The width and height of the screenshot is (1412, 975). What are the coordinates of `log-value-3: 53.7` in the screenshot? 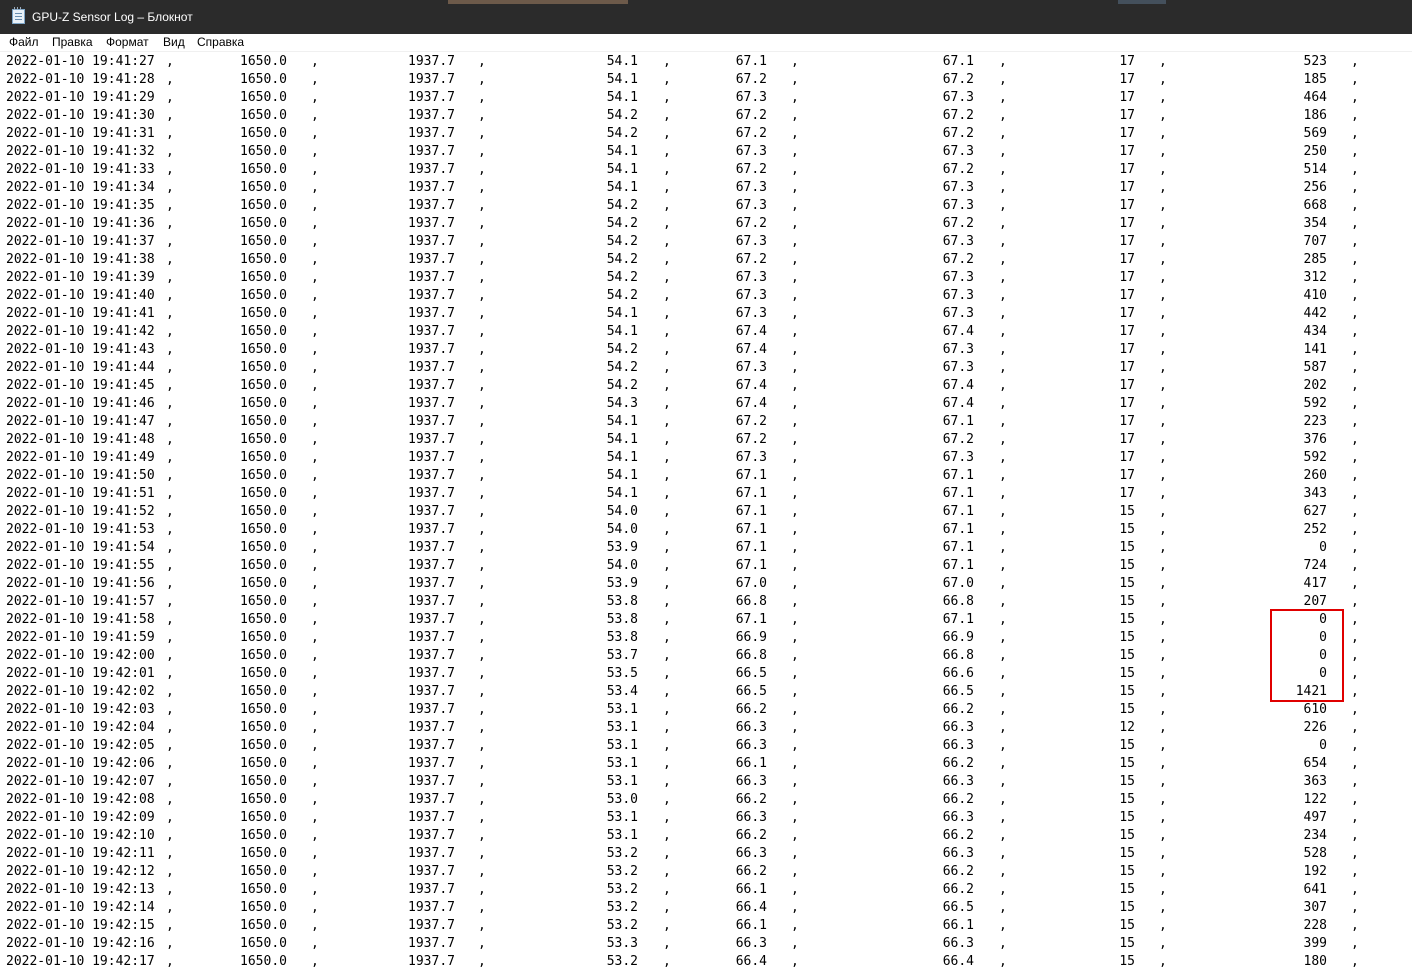 It's located at (622, 655).